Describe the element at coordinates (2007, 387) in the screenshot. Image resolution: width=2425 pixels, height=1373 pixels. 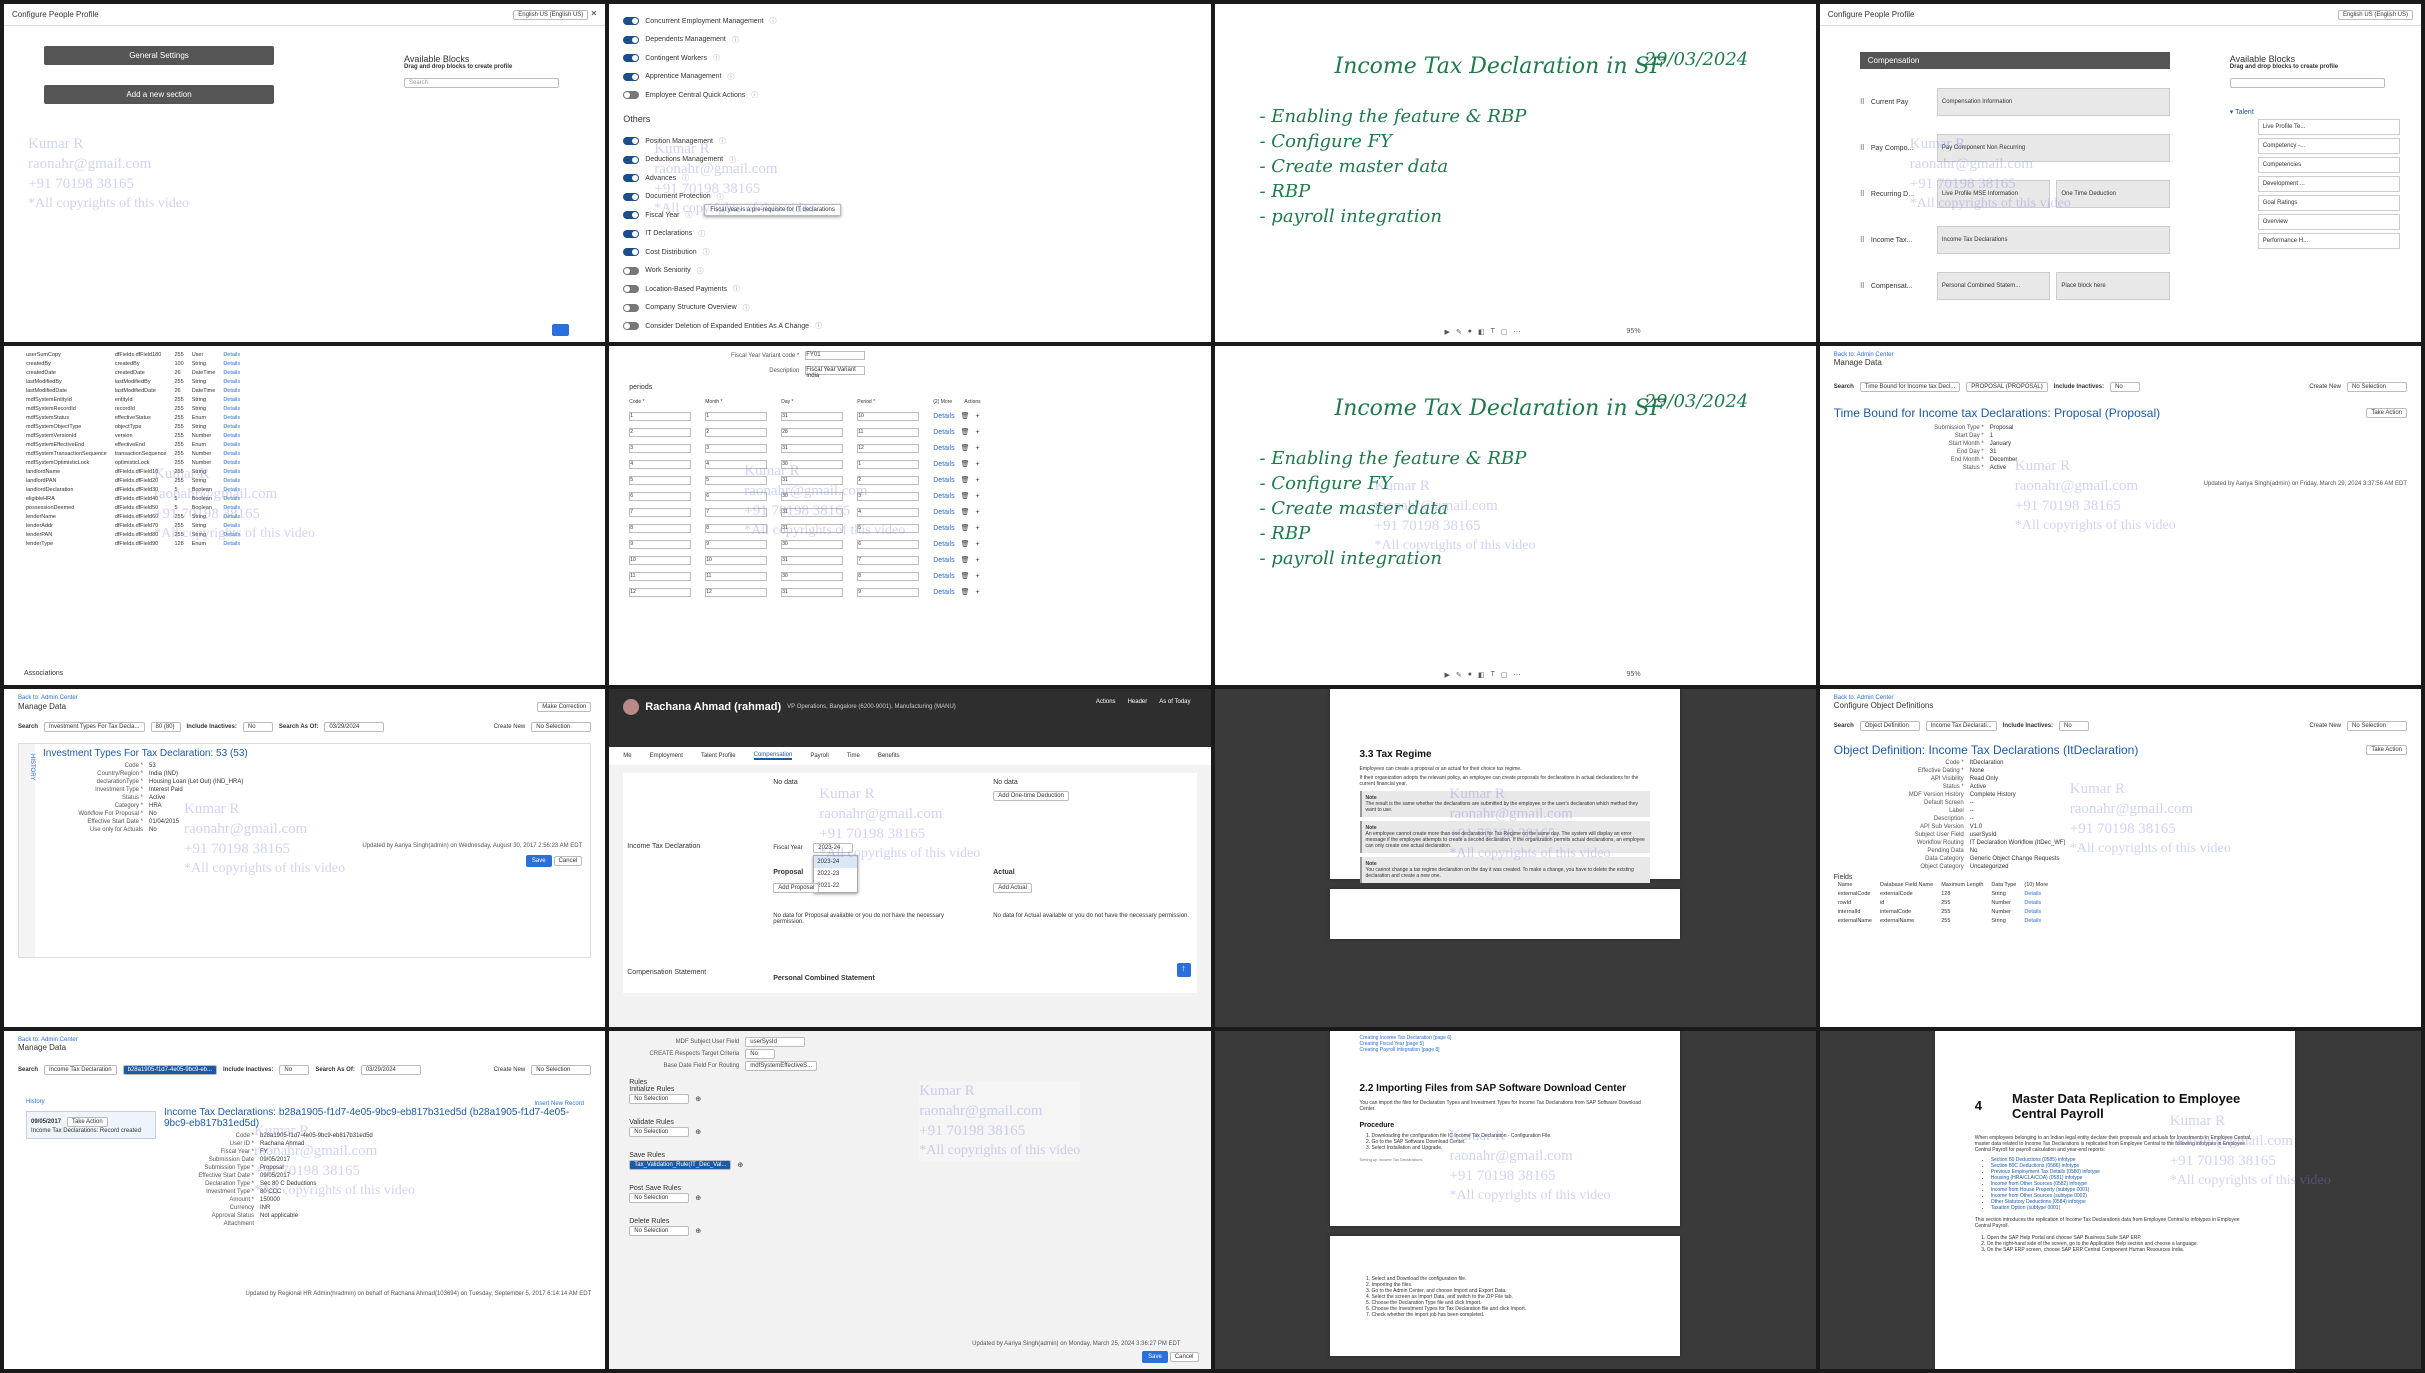
I see `record-select: PROPOSAL (PROPOSAL)` at that location.